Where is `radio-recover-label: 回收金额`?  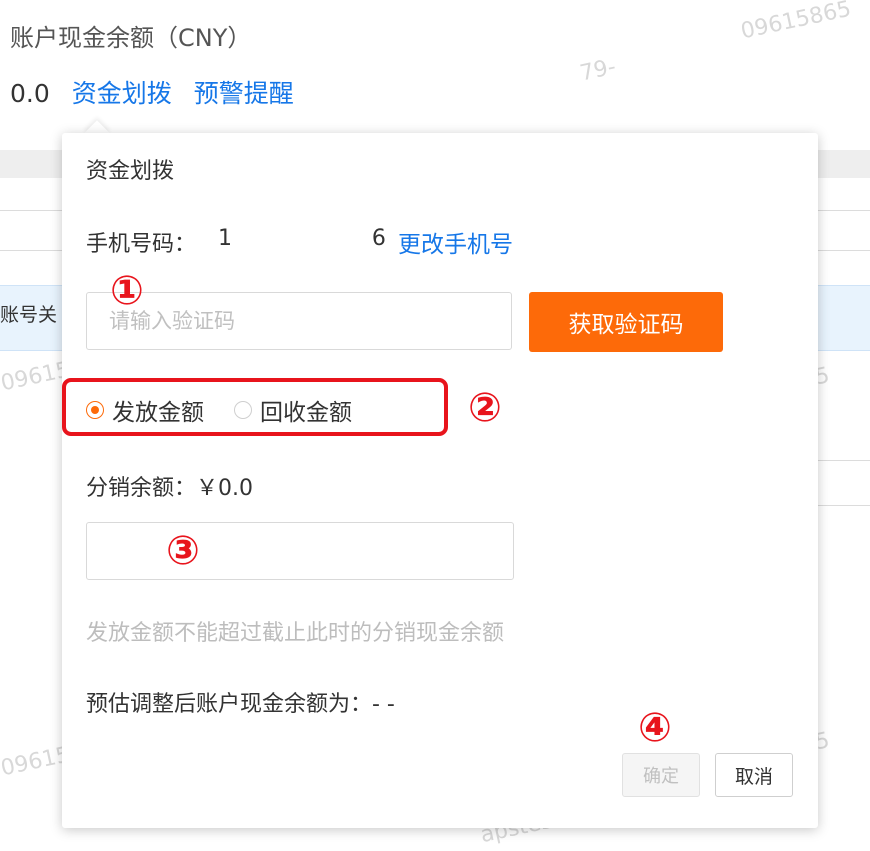 radio-recover-label: 回收金额 is located at coordinates (306, 413).